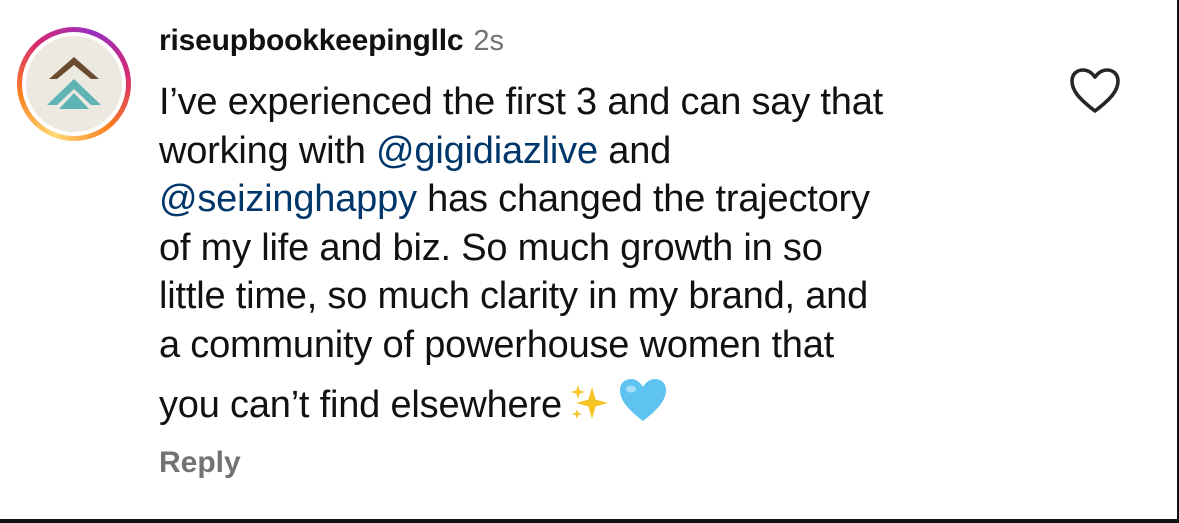 This screenshot has height=523, width=1179. I want to click on comment-line: @seizinghappy has changed the trajectory, so click(599, 199).